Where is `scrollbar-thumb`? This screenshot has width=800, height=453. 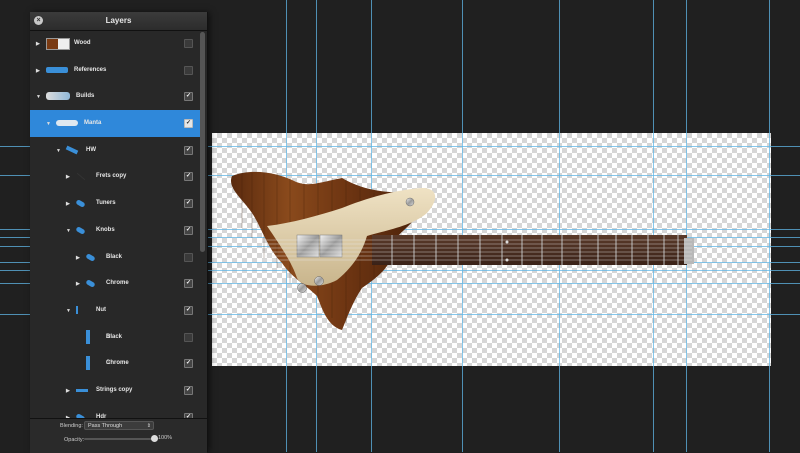 scrollbar-thumb is located at coordinates (202, 142).